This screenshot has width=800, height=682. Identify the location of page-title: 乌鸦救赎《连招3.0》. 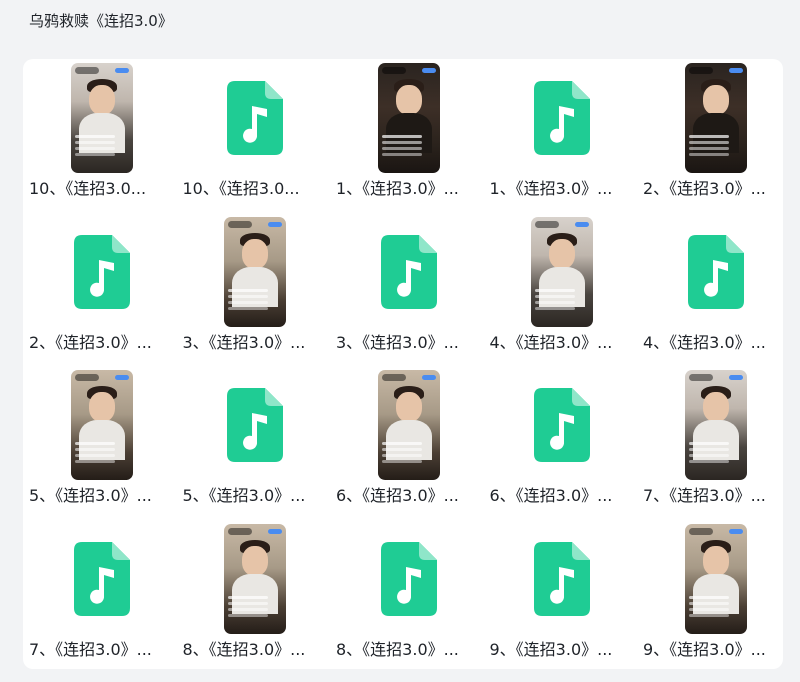
(101, 21).